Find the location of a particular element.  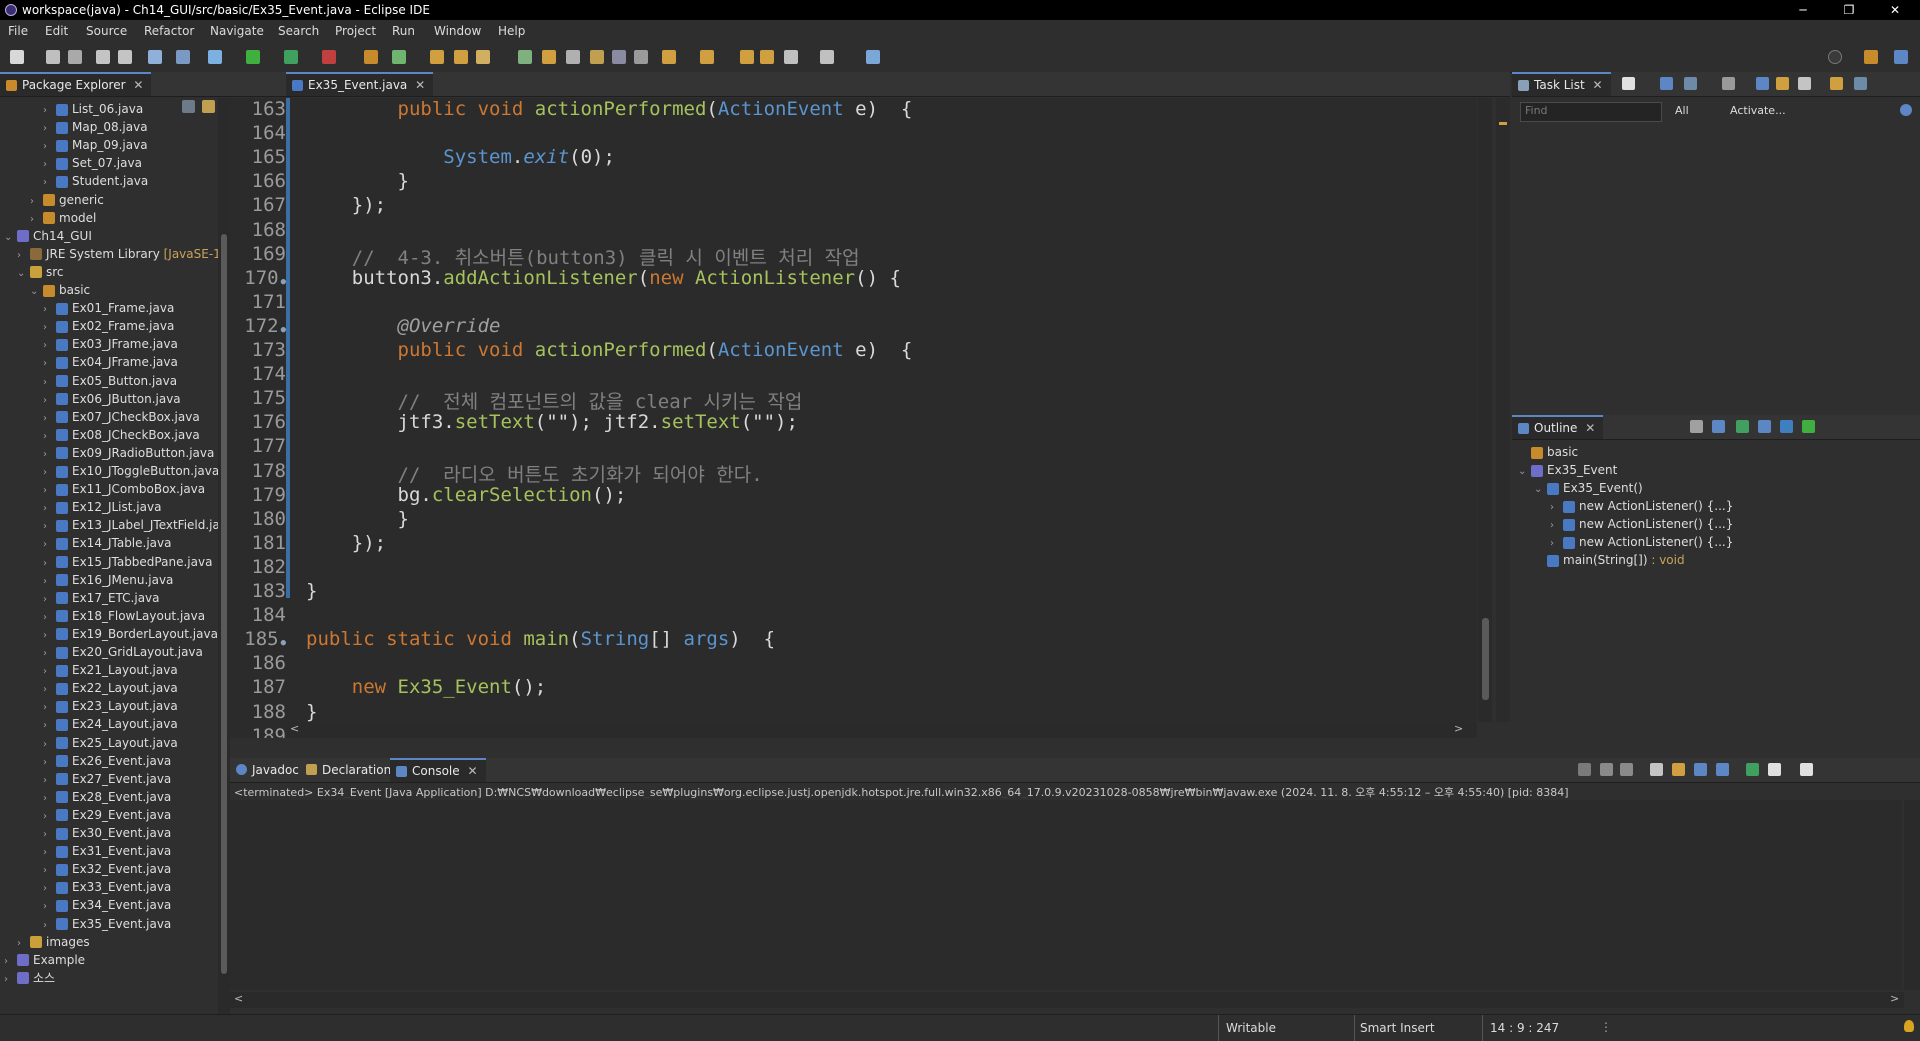

highlight-icon is located at coordinates (549, 57).